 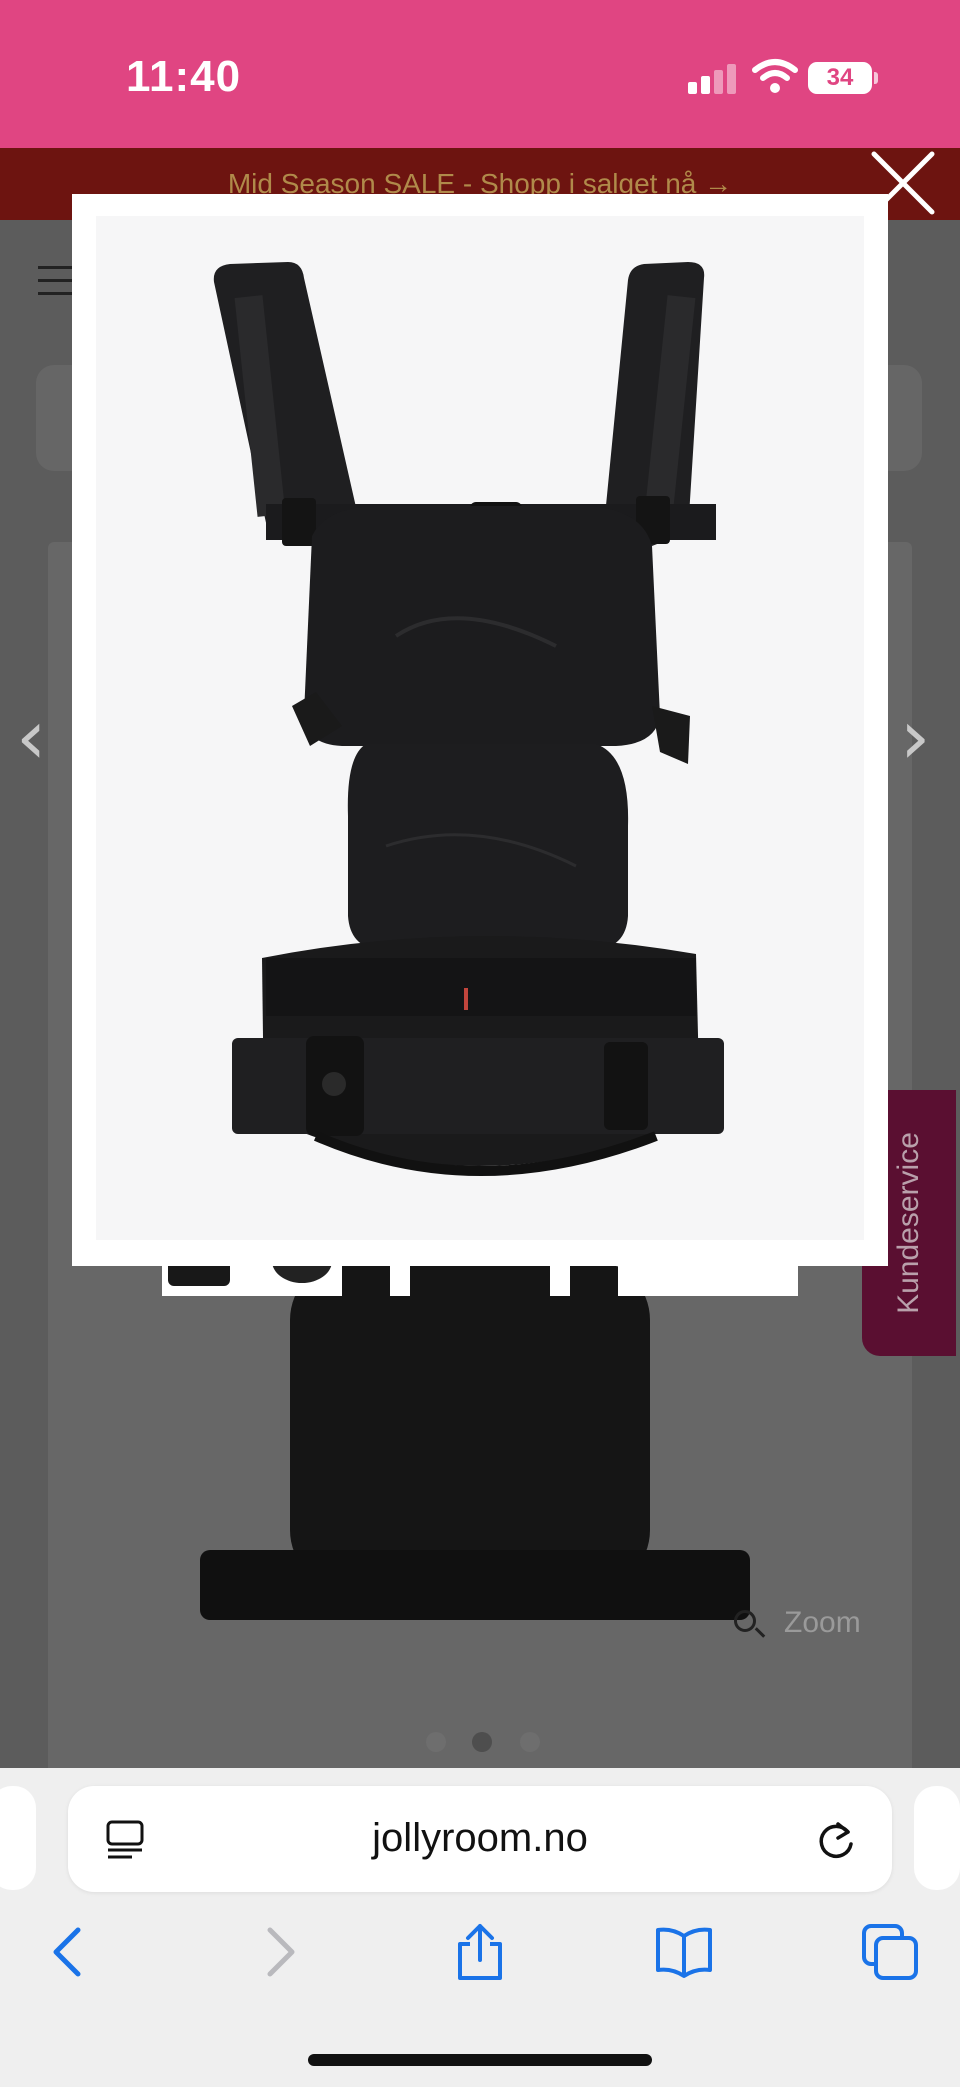 What do you see at coordinates (18, 1838) in the screenshot?
I see `previous-tab-peek` at bounding box center [18, 1838].